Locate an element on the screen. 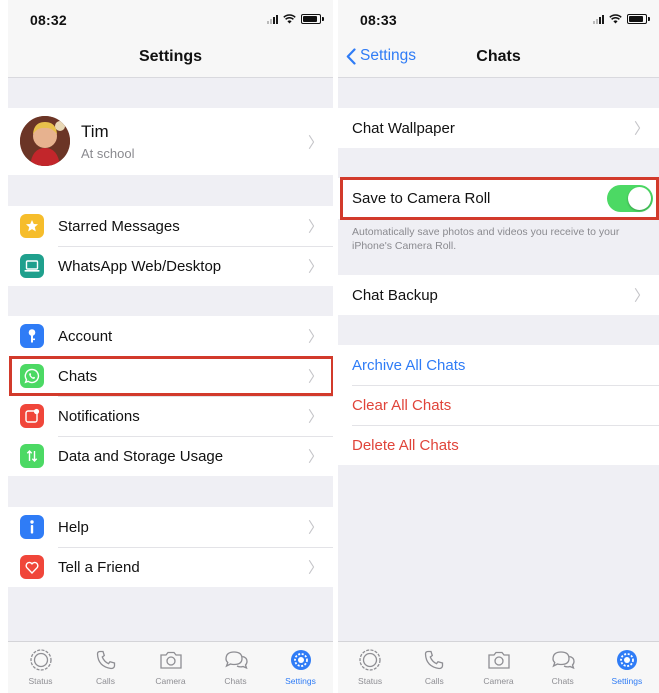 This screenshot has width=659, height=693. data-storage-row: Data and Storage Usage 〉 is located at coordinates (170, 456).